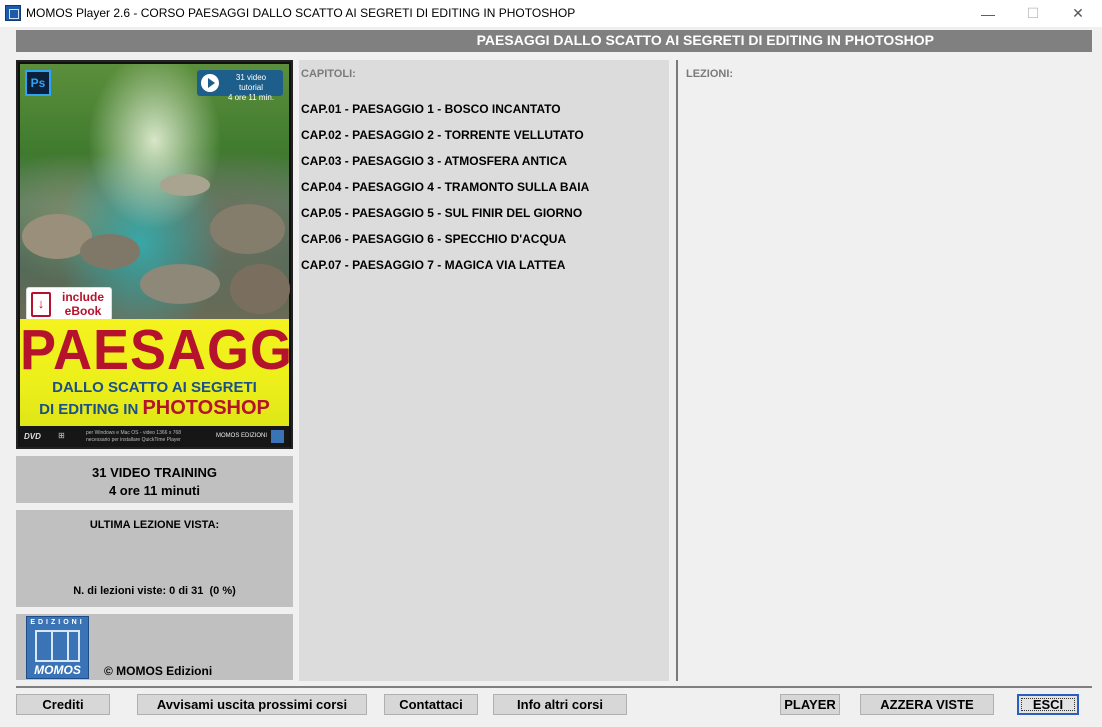 The image size is (1102, 727). What do you see at coordinates (710, 74) in the screenshot?
I see `lessons-label: LEZIONI:` at bounding box center [710, 74].